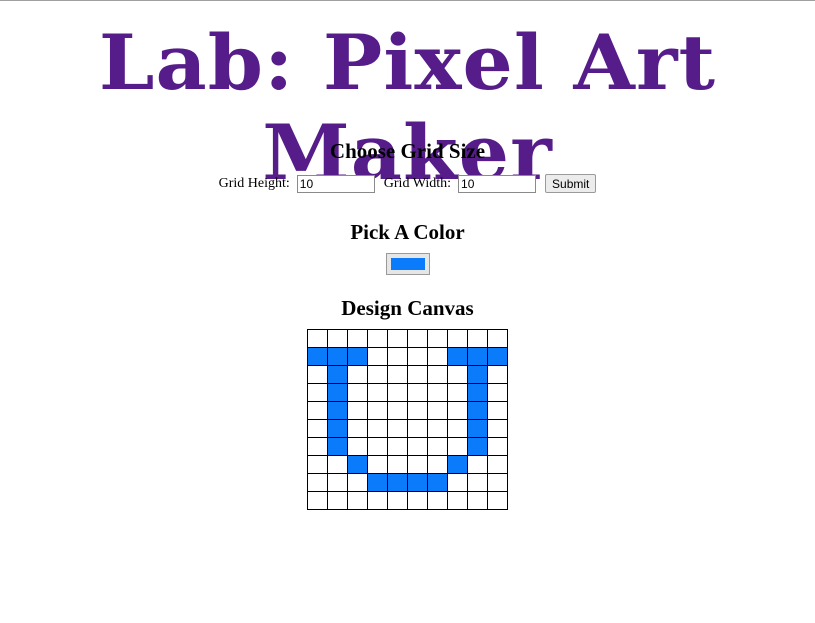 The width and height of the screenshot is (815, 623). I want to click on submit-button: Submit, so click(571, 183).